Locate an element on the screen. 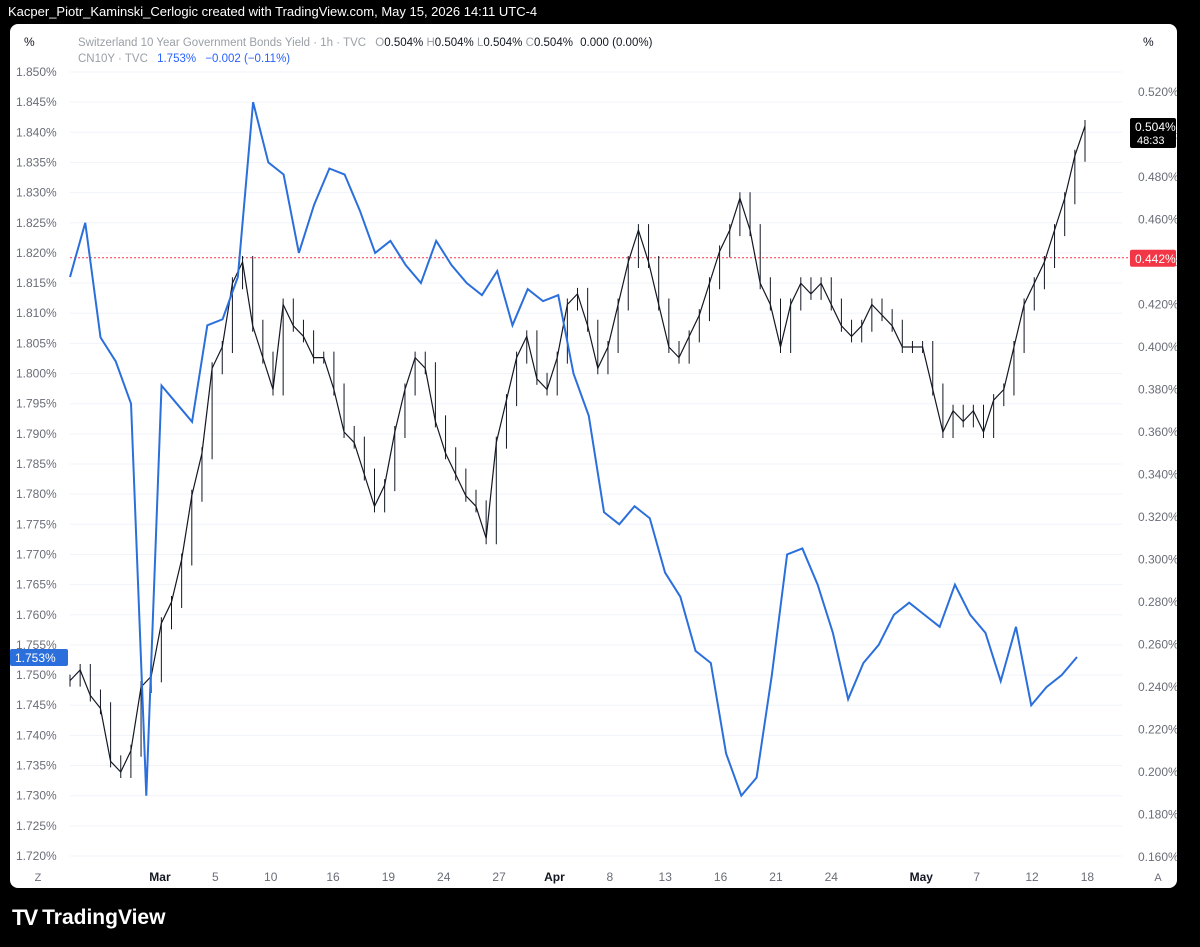 This screenshot has width=1200, height=947. left-tick-label: 1.785% is located at coordinates (36, 464).